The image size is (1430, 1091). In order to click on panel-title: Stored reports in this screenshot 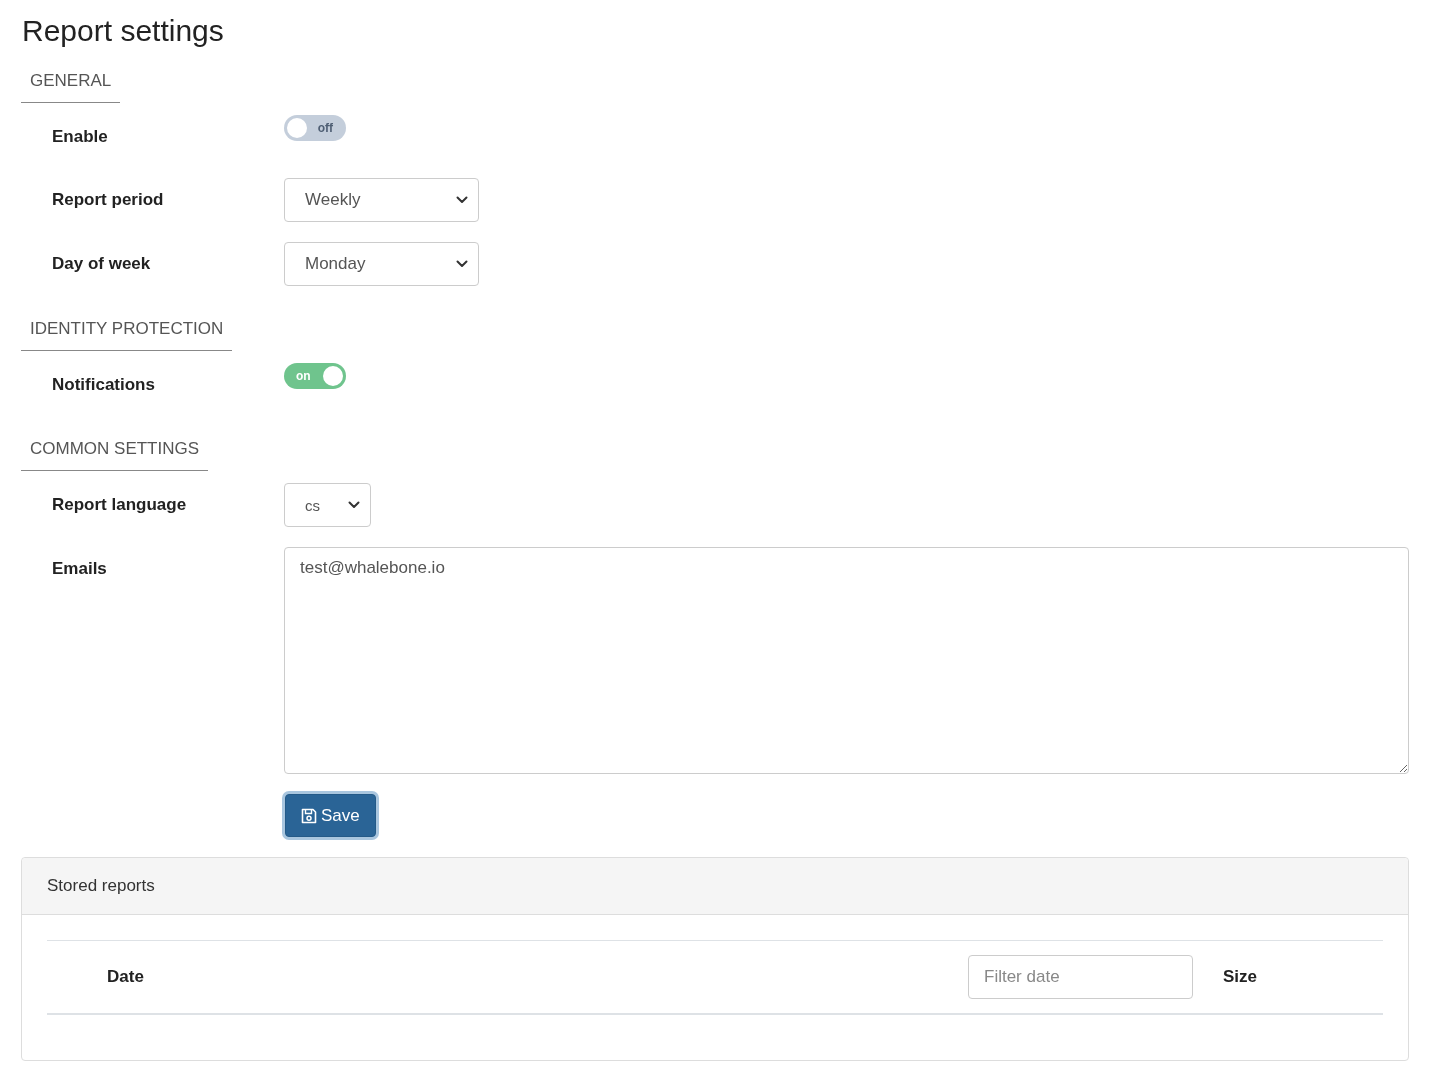, I will do `click(101, 886)`.